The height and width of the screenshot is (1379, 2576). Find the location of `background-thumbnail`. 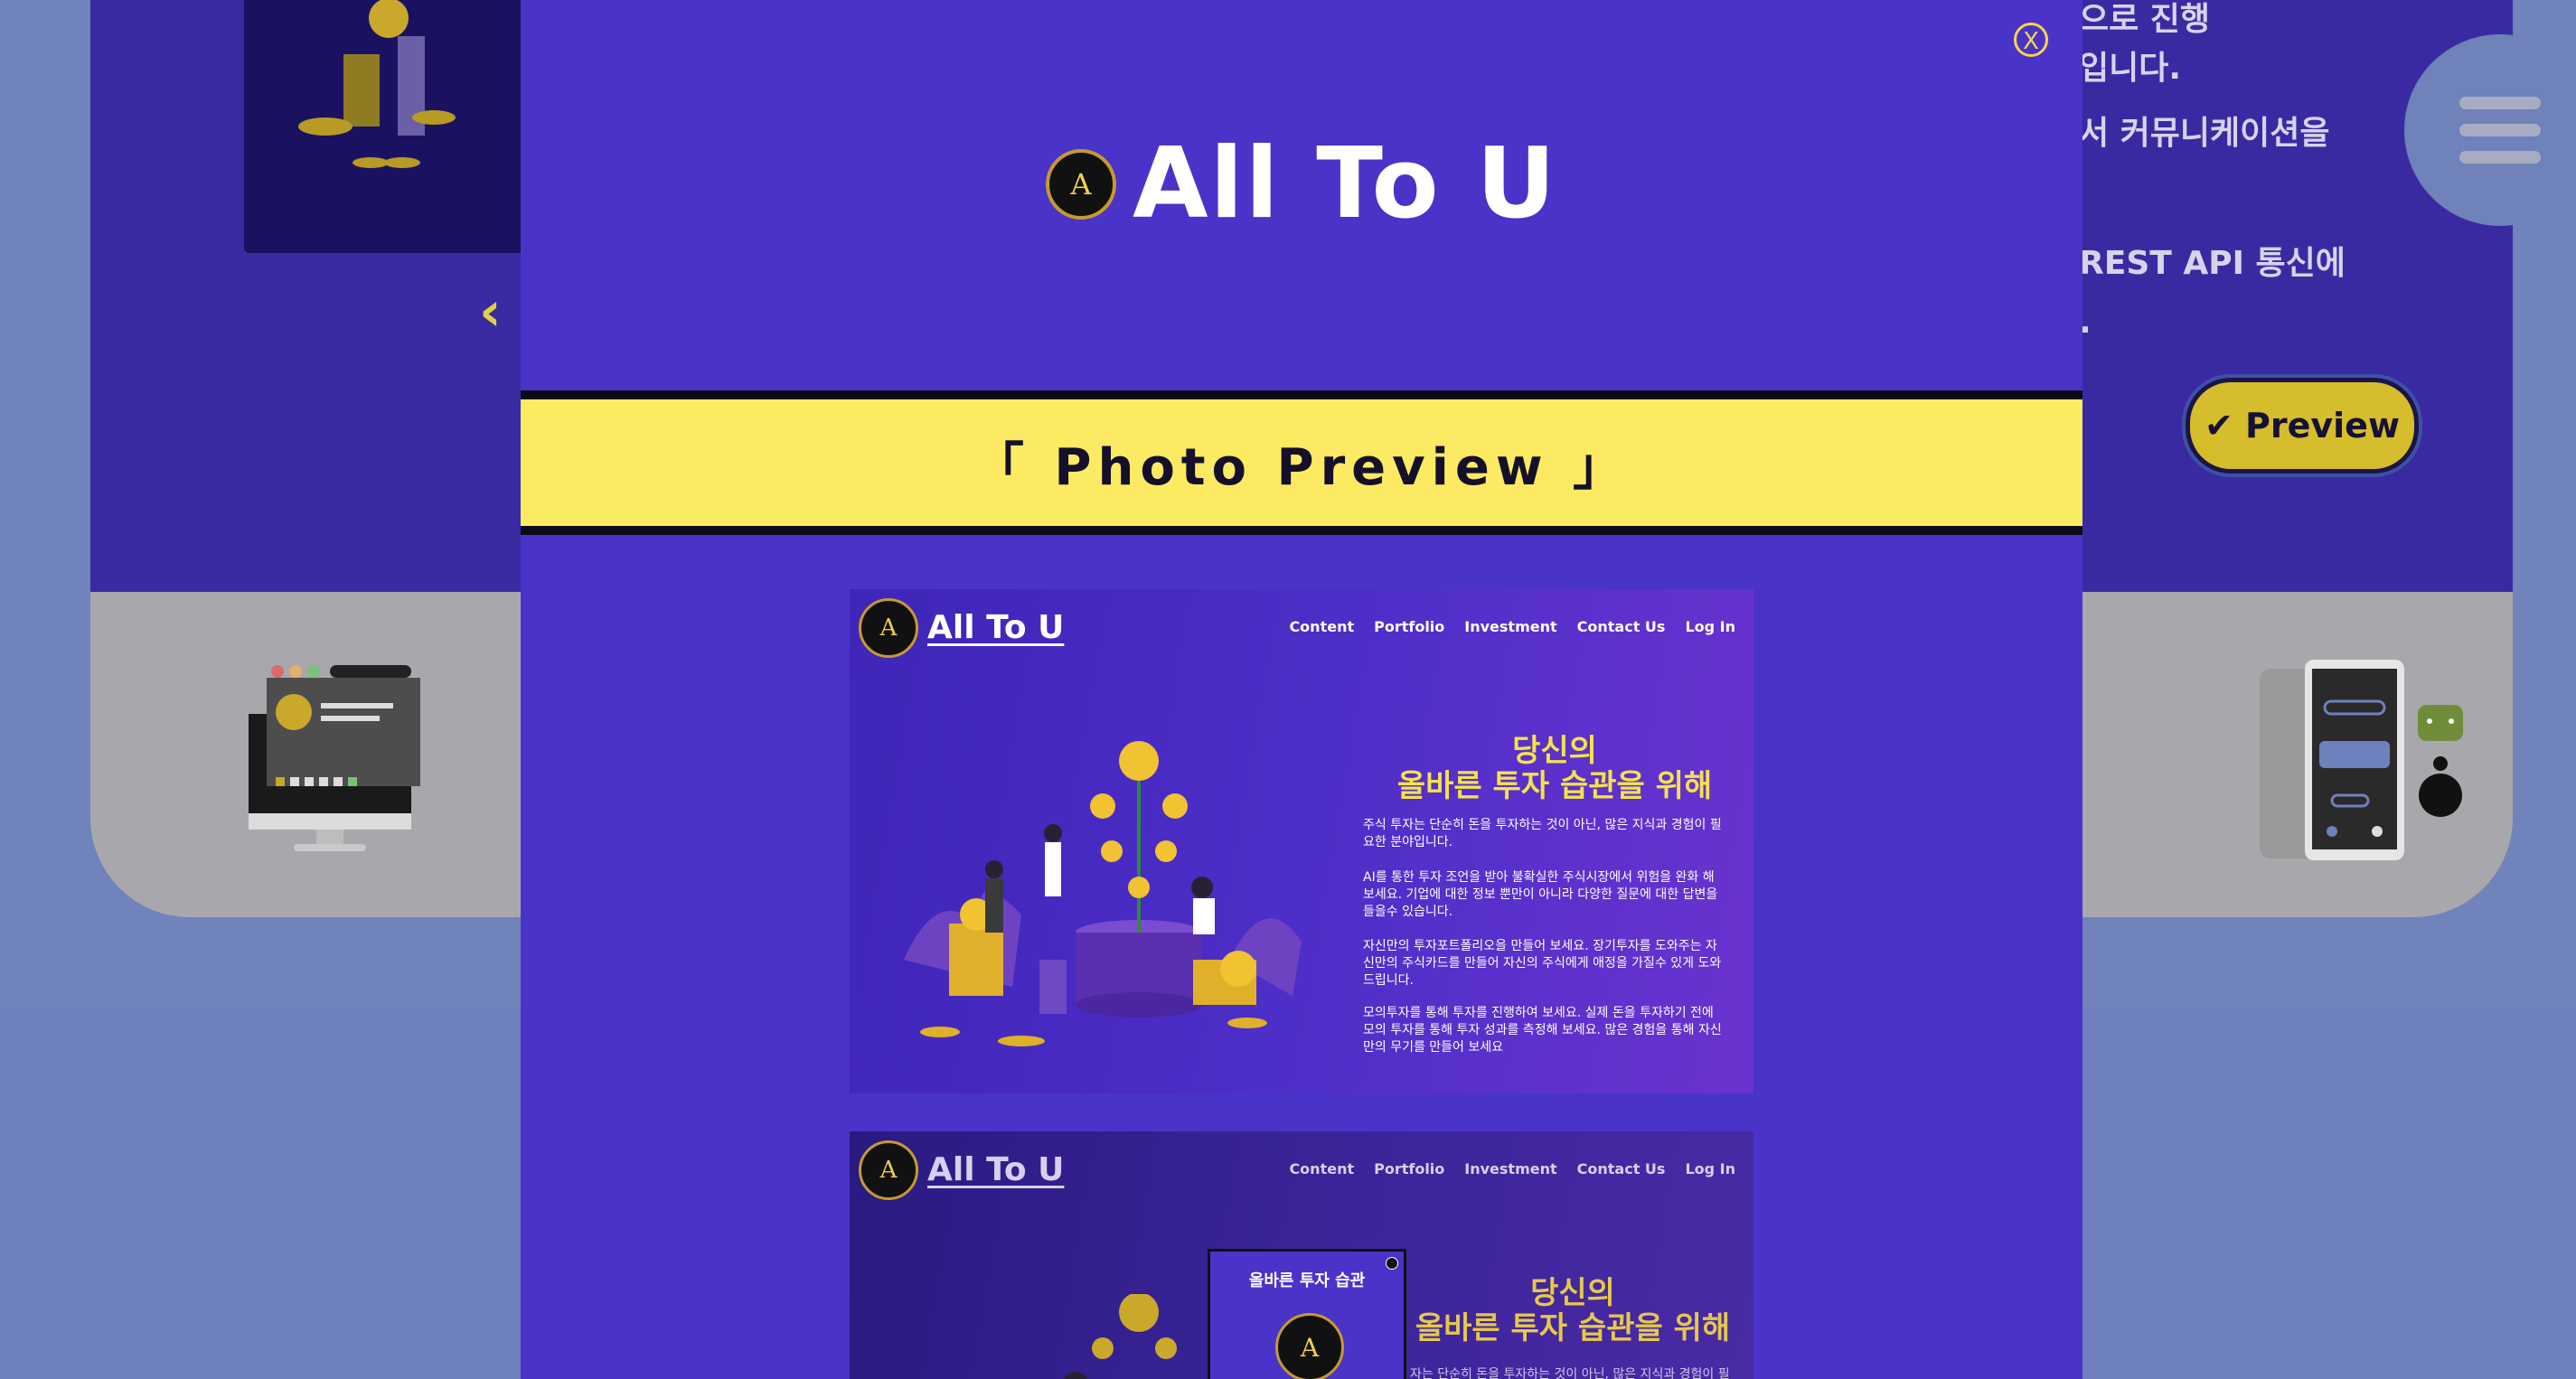

background-thumbnail is located at coordinates (389, 126).